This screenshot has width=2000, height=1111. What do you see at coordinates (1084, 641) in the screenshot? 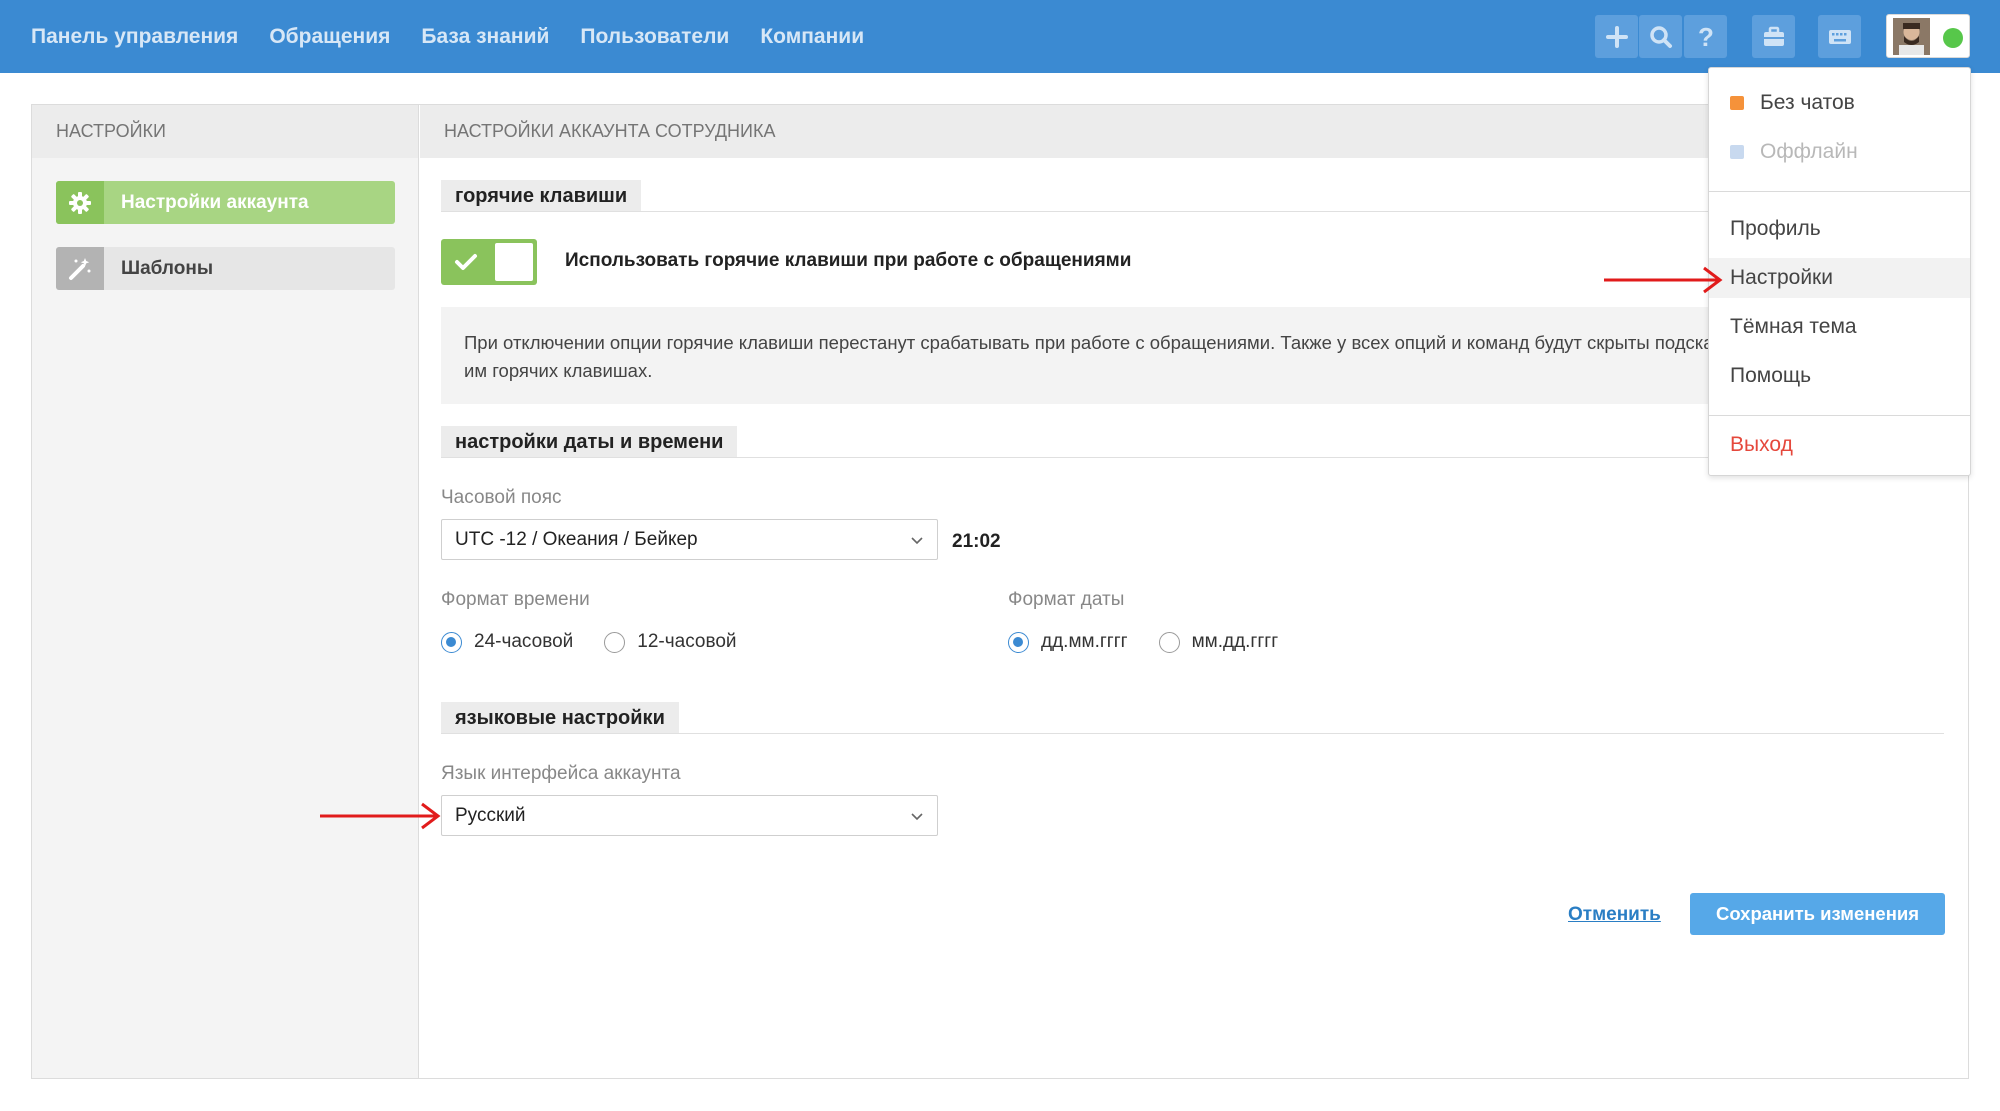
I see `radio-label: дд.мм.гггг` at bounding box center [1084, 641].